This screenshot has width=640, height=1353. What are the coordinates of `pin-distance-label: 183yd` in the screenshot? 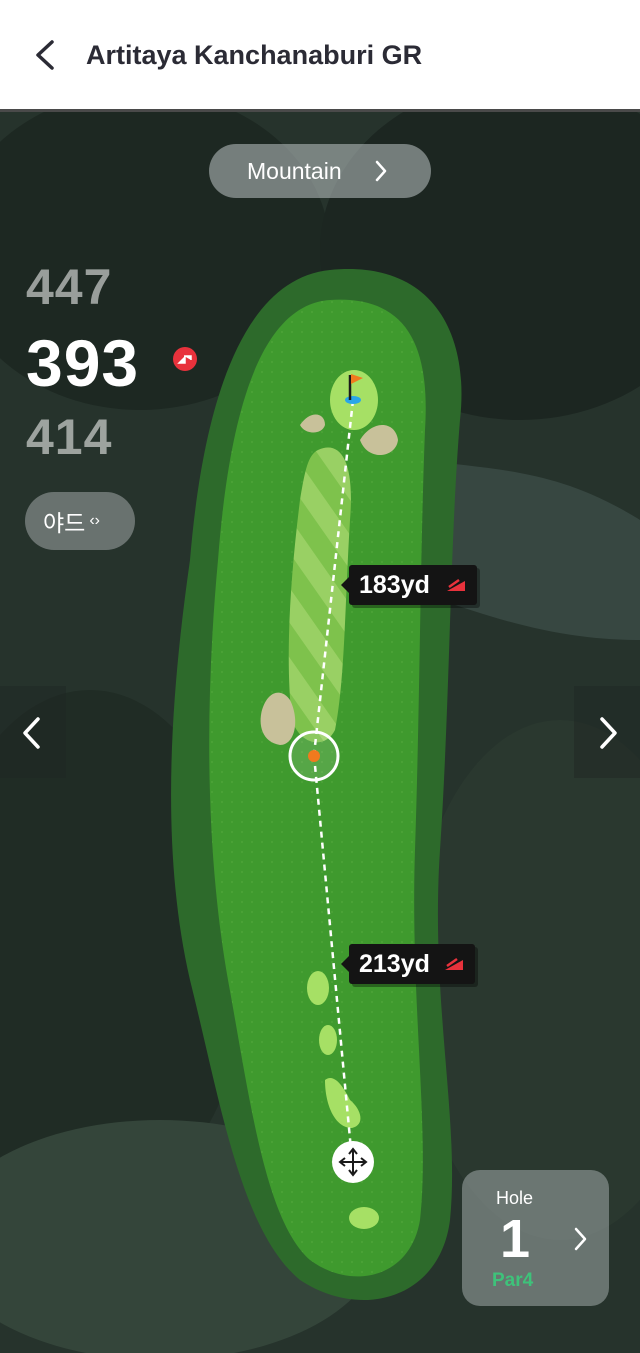 It's located at (409, 585).